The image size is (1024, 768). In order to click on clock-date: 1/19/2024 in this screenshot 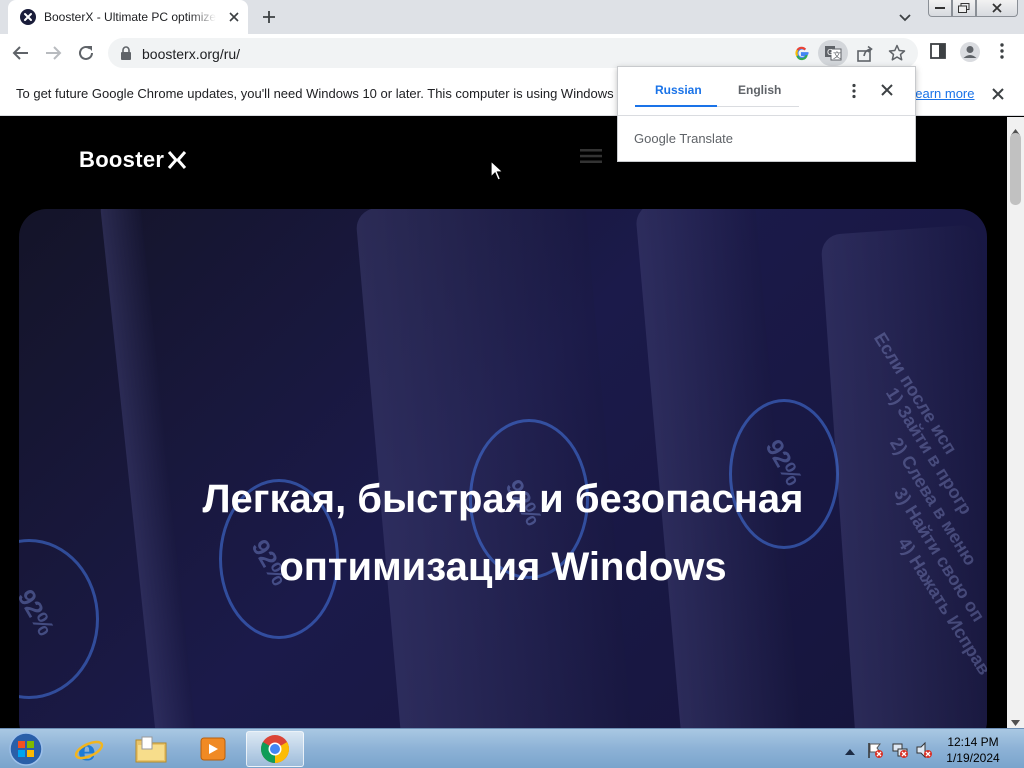, I will do `click(973, 758)`.